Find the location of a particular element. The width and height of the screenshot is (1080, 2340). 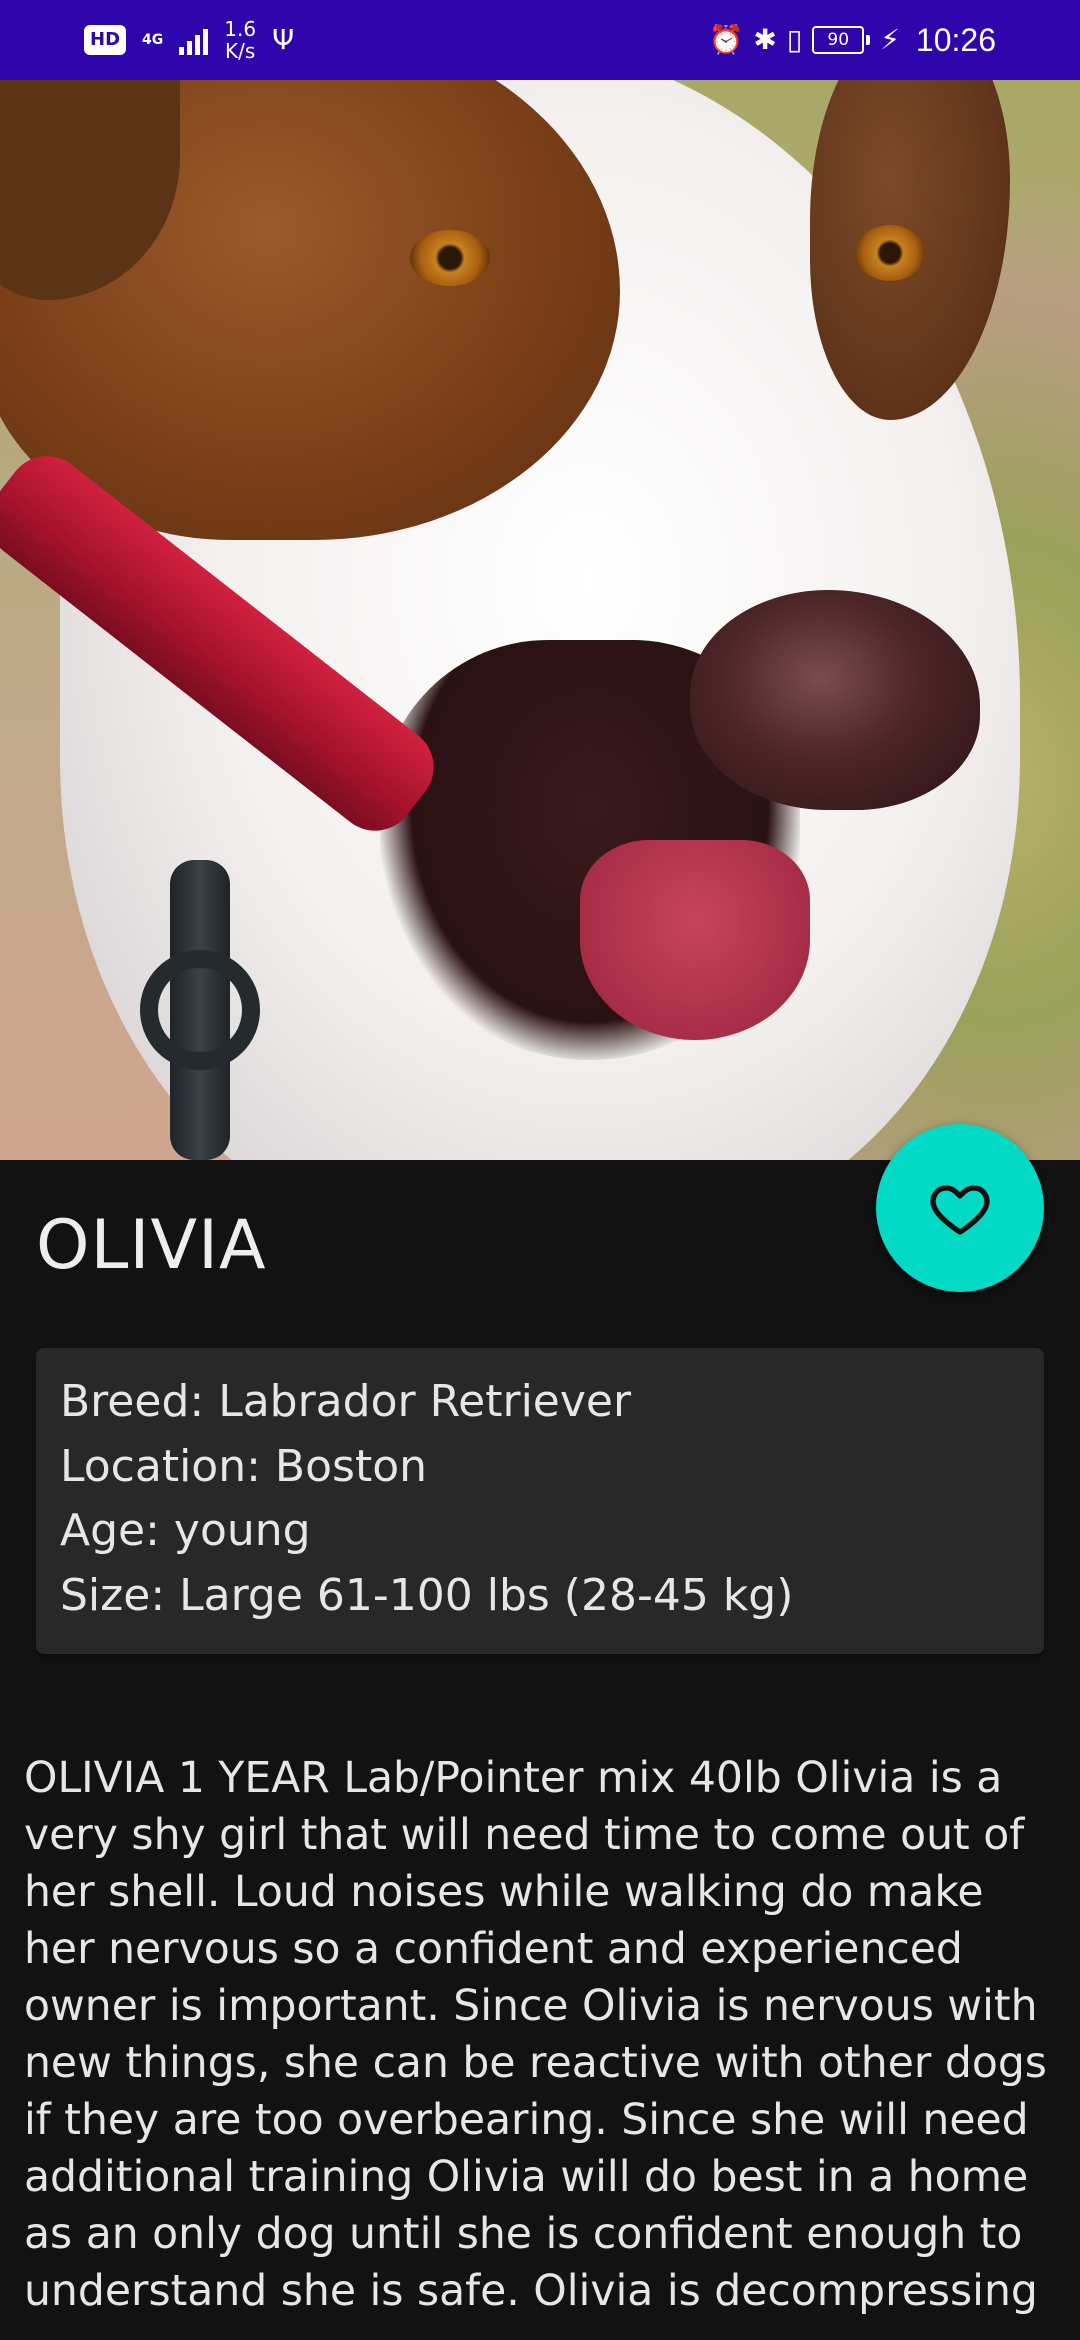

network-speed-value: 1.6 is located at coordinates (240, 29).